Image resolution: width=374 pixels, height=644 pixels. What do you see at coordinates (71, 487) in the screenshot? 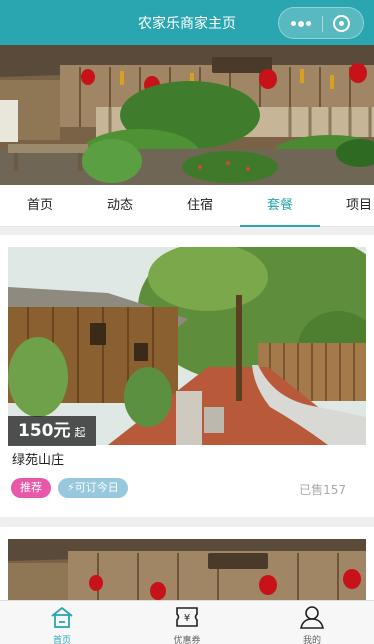
I see `lightning-icon: ⚡` at bounding box center [71, 487].